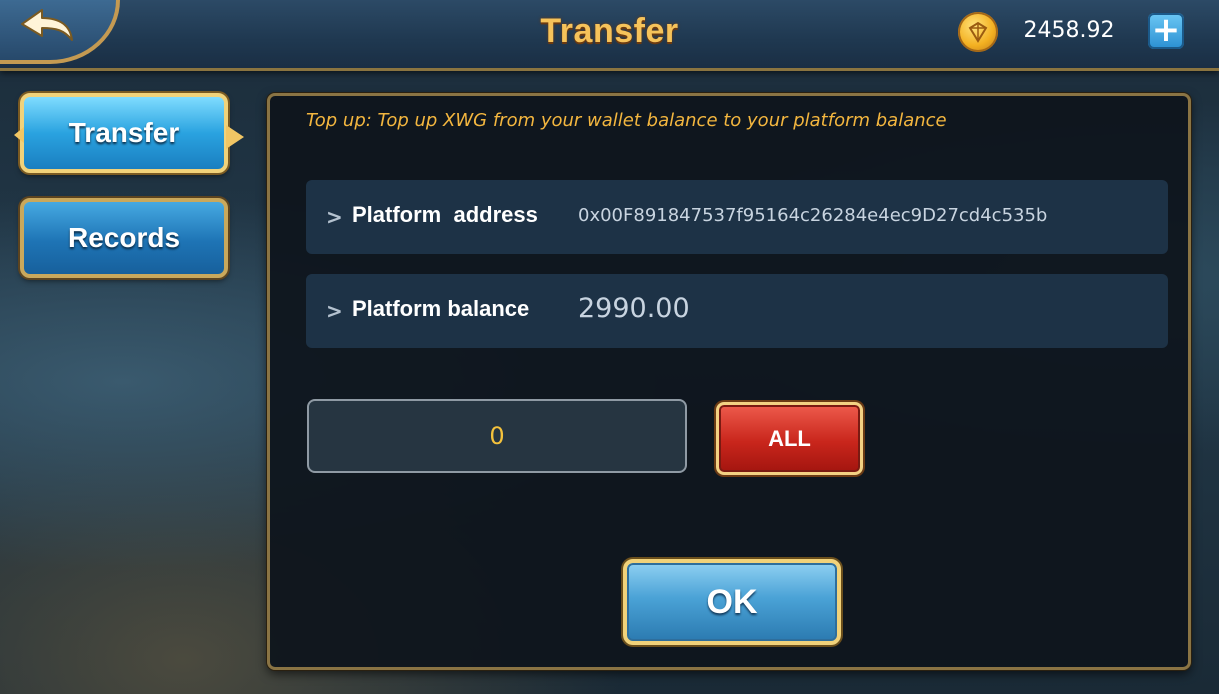 Image resolution: width=1219 pixels, height=694 pixels. Describe the element at coordinates (124, 132) in the screenshot. I see `tab-transfer-label: Transfer` at that location.